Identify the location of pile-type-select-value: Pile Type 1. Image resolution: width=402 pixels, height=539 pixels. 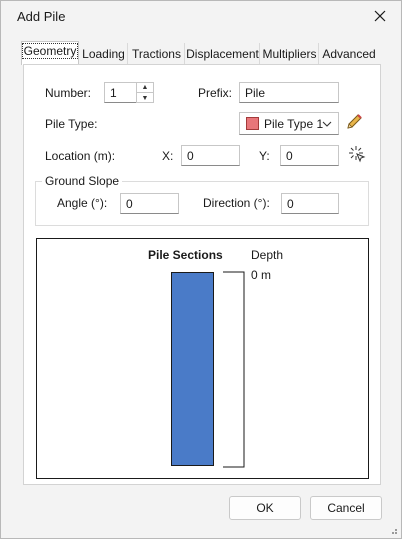
(294, 124).